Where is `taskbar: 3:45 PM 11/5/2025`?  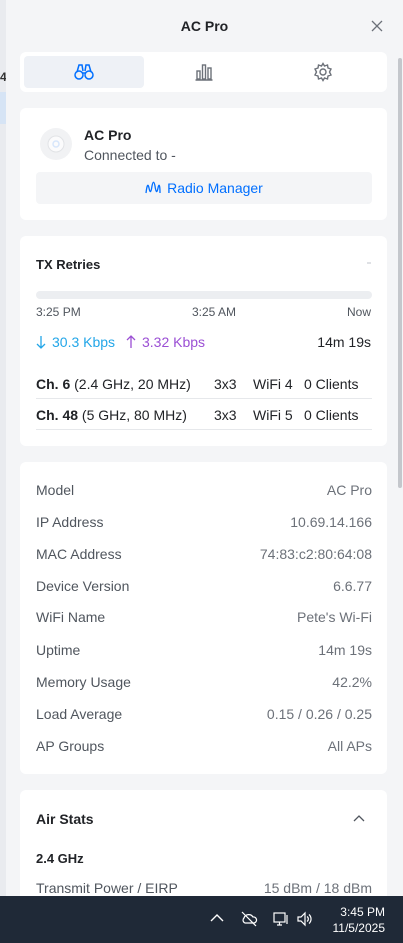 taskbar: 3:45 PM 11/5/2025 is located at coordinates (201, 919).